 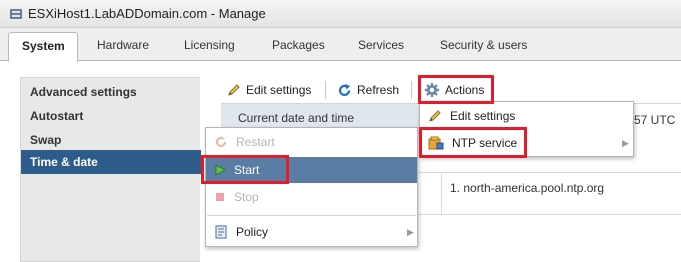 I want to click on refresh-label: Refresh, so click(x=378, y=90).